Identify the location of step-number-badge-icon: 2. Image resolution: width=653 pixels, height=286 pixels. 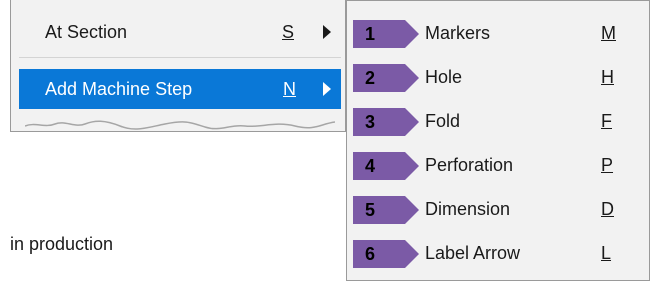
(386, 78).